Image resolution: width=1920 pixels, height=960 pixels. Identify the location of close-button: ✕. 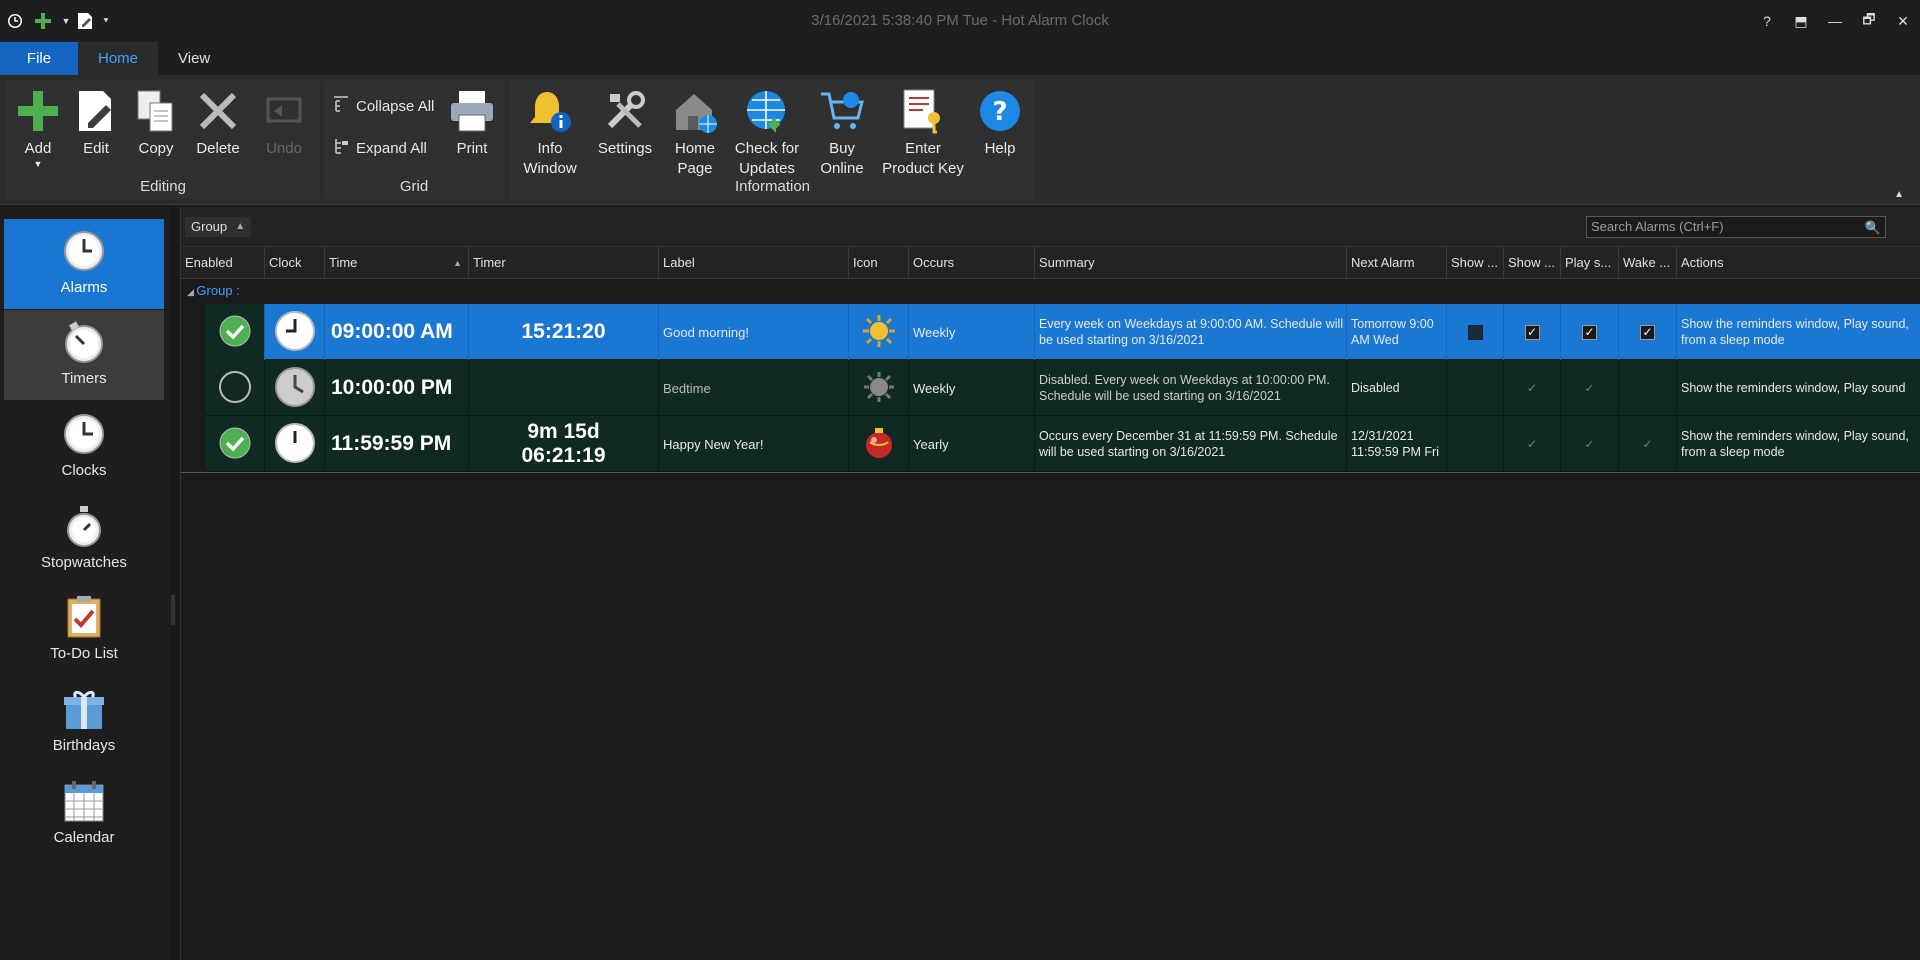
(1903, 21).